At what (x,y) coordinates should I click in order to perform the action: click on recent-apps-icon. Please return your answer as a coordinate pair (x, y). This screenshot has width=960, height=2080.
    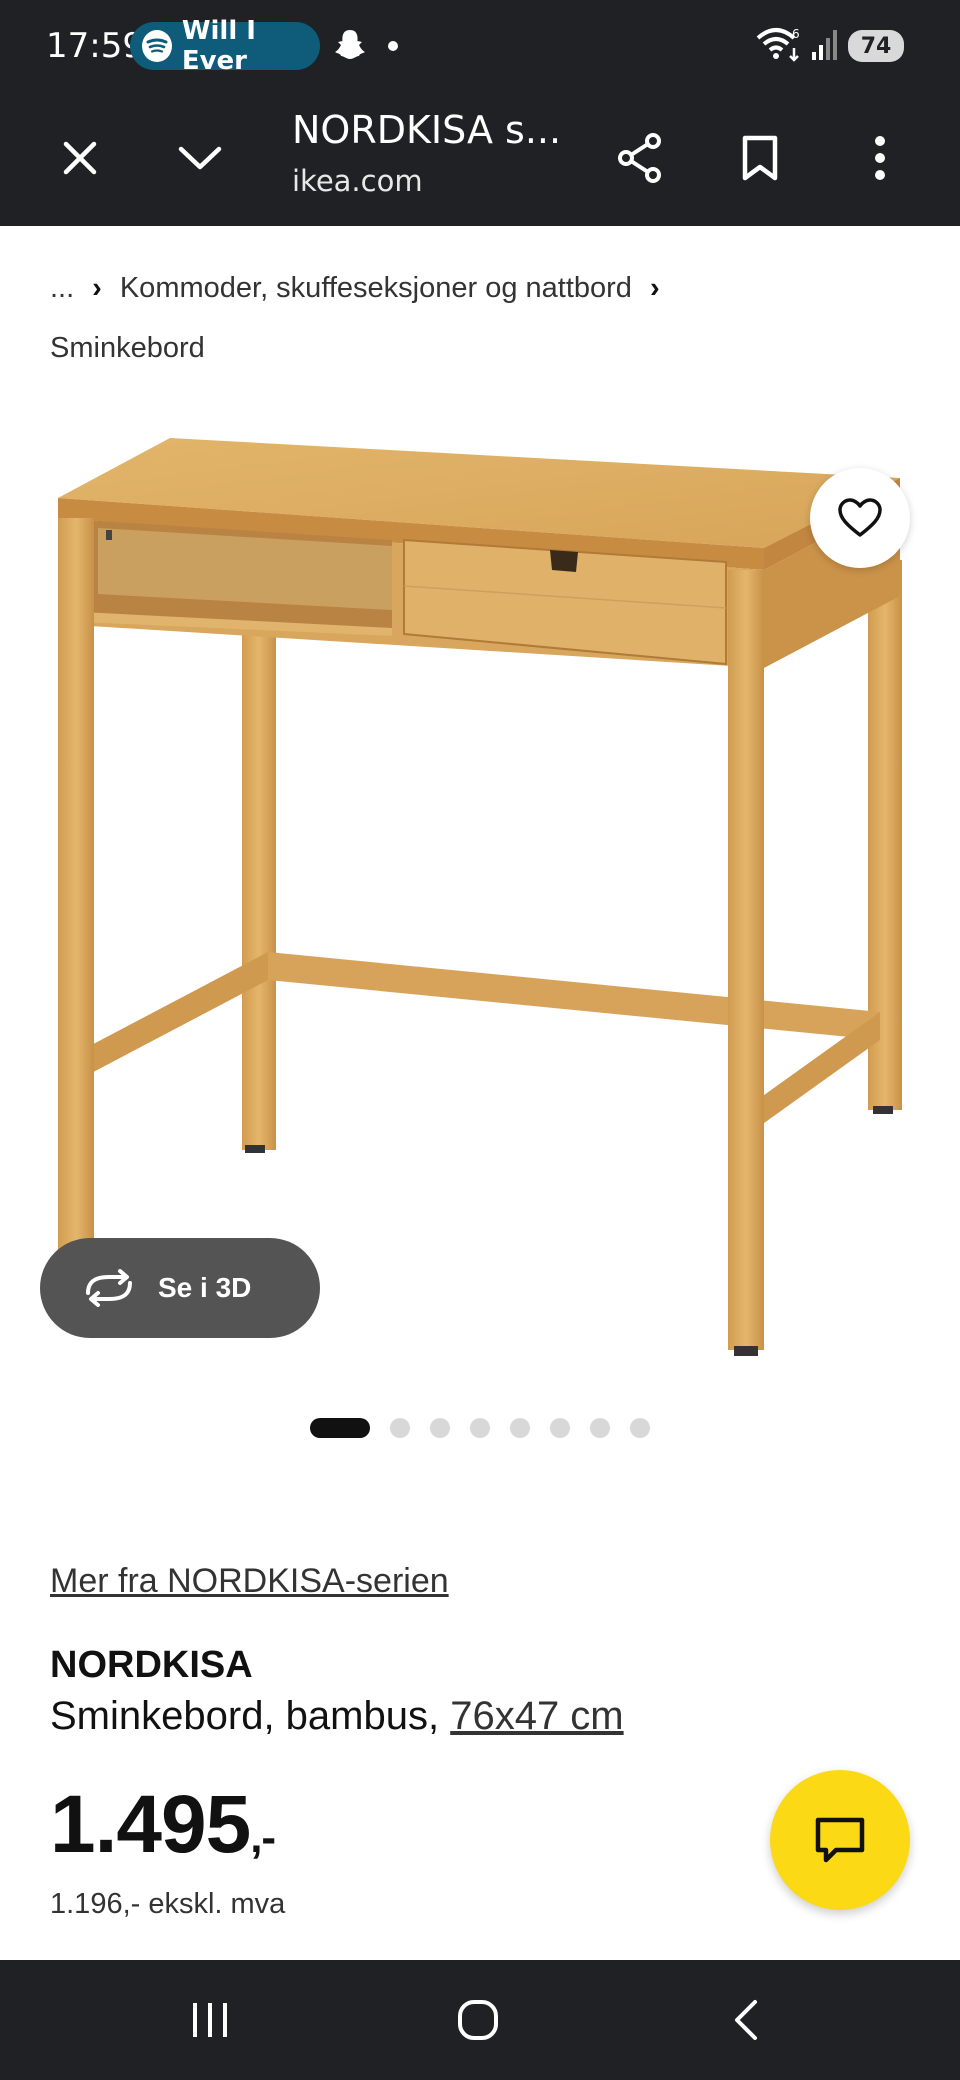
    Looking at the image, I should click on (210, 2020).